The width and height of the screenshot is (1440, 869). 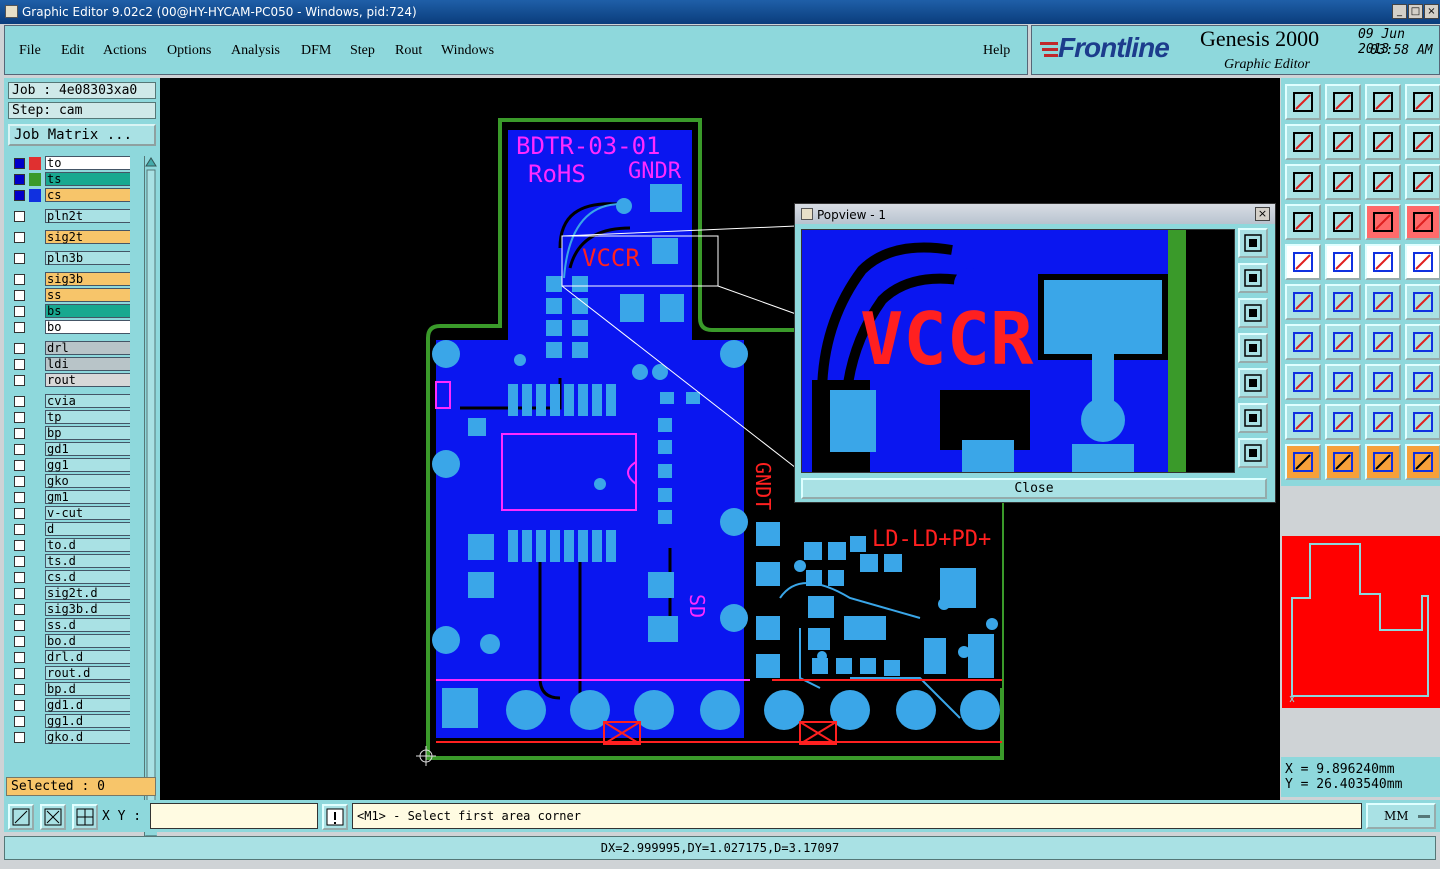 What do you see at coordinates (1343, 142) in the screenshot?
I see `tool-zoom-window-button` at bounding box center [1343, 142].